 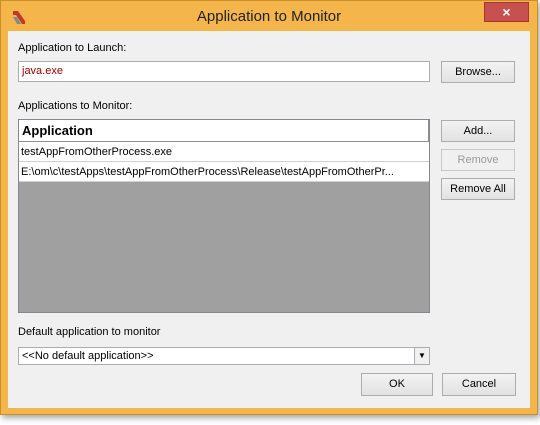 I want to click on column-header-application: Application, so click(x=224, y=131).